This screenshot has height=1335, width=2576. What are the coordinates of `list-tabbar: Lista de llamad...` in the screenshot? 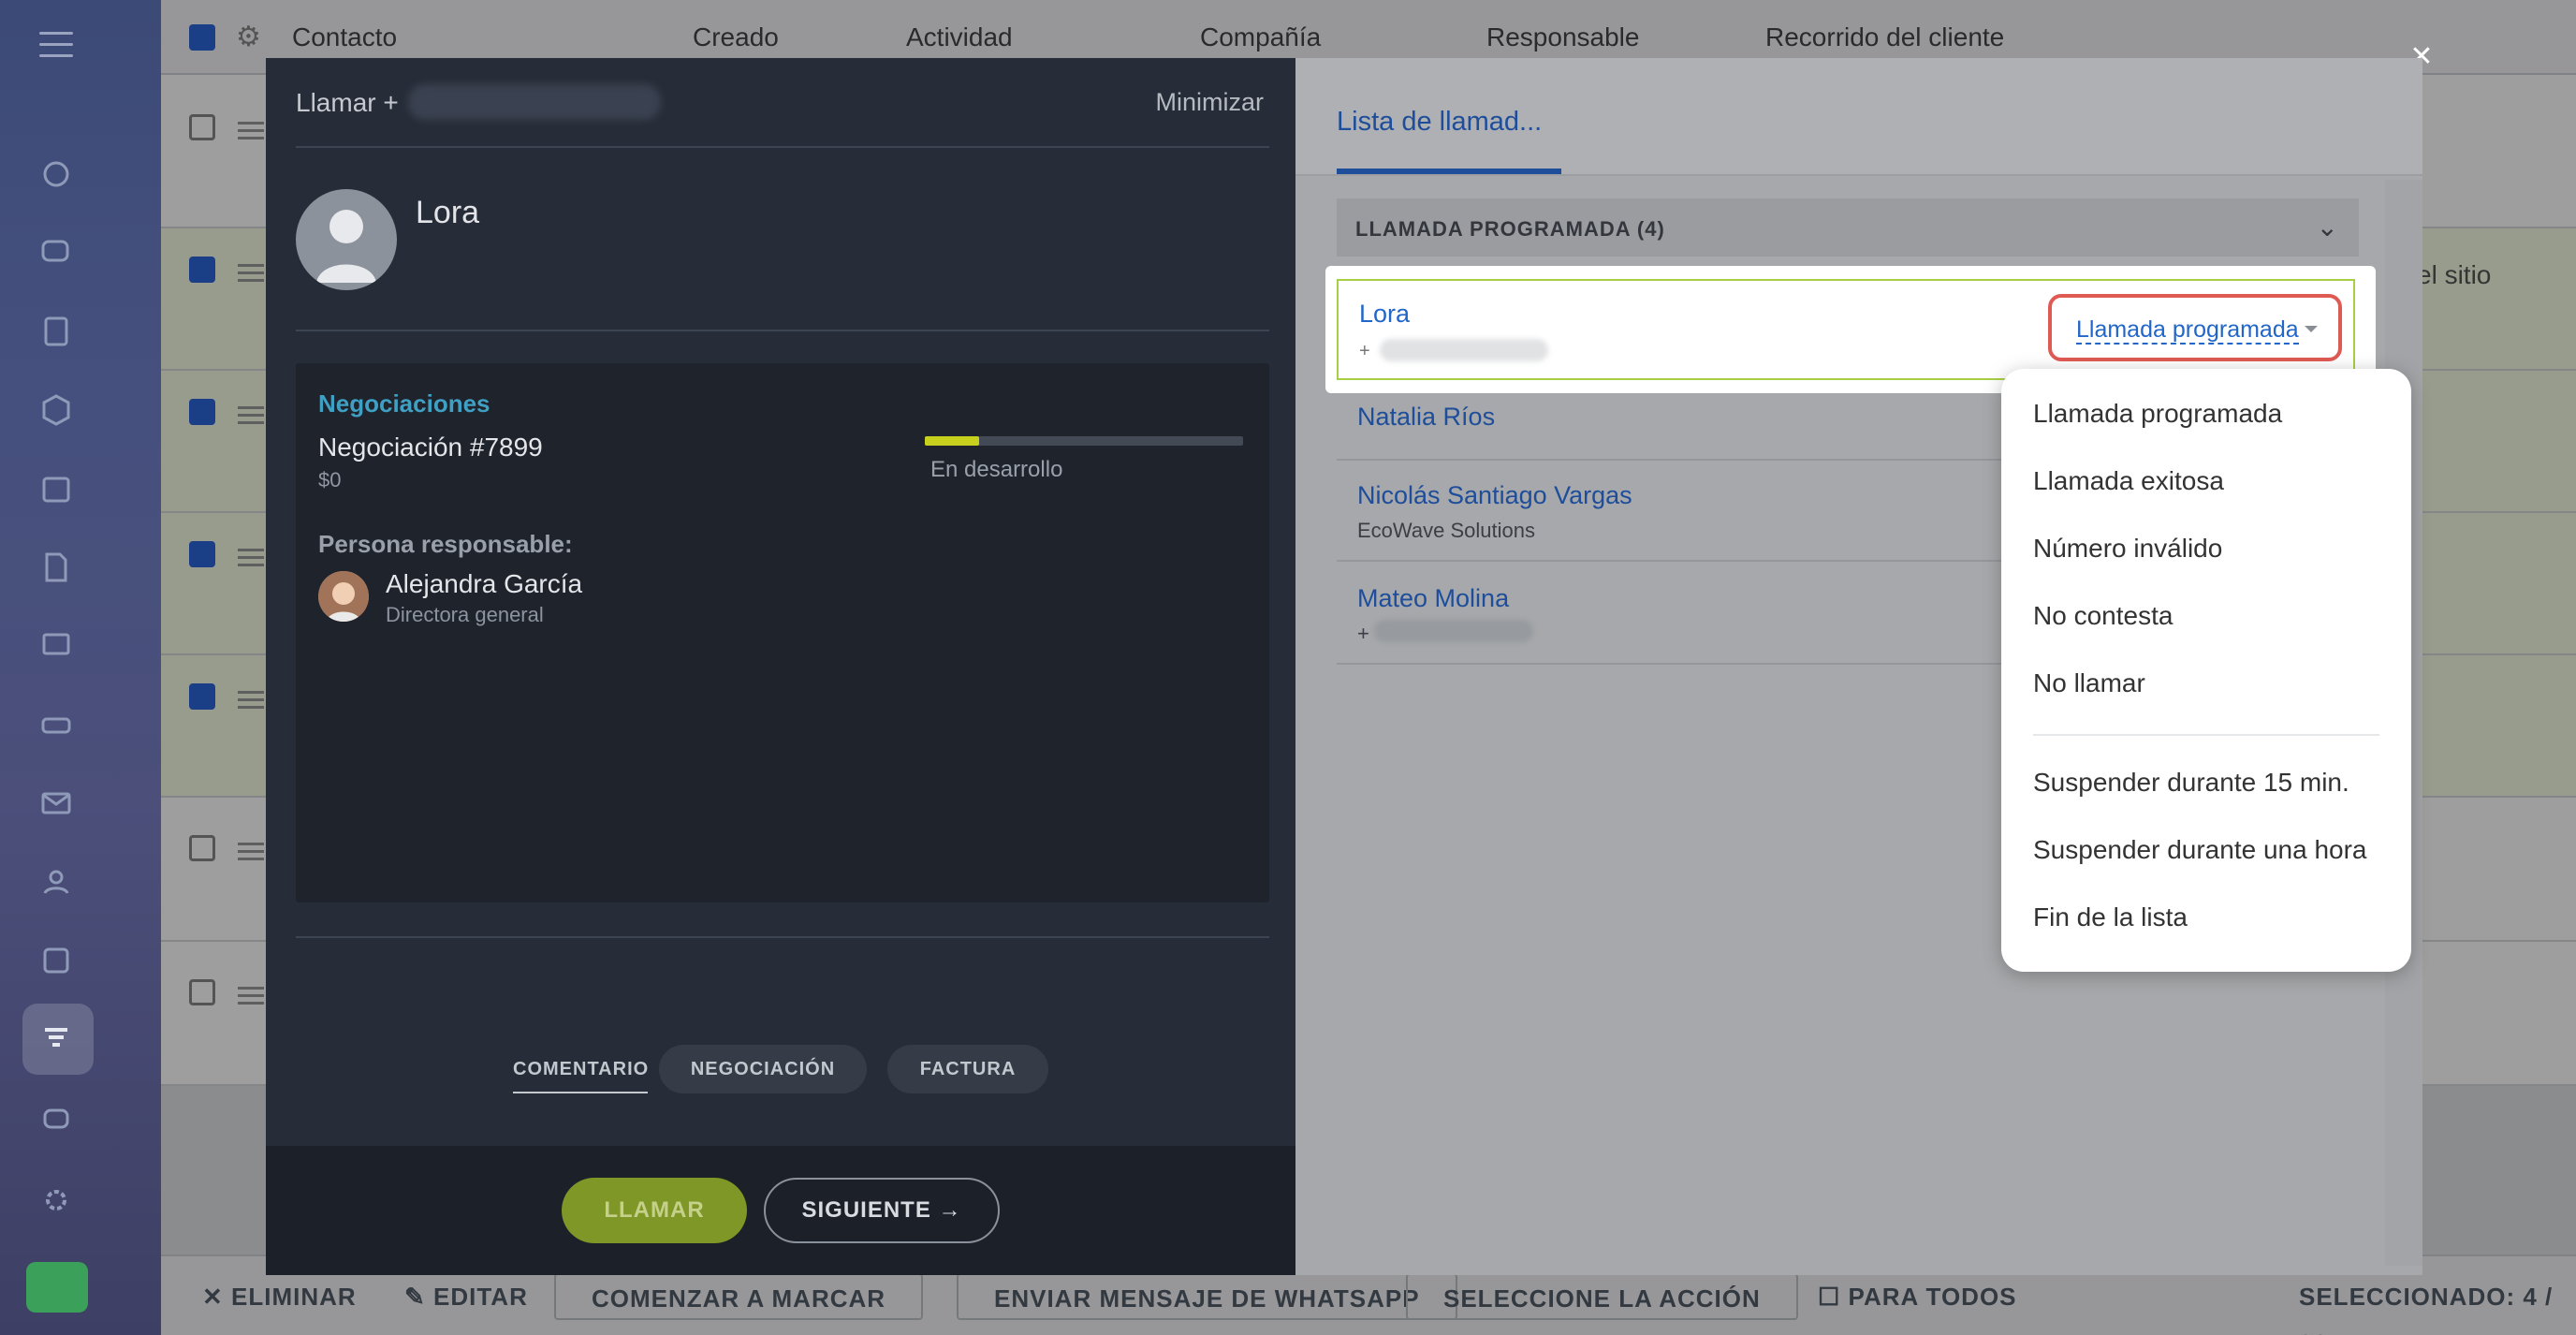 It's located at (1858, 117).